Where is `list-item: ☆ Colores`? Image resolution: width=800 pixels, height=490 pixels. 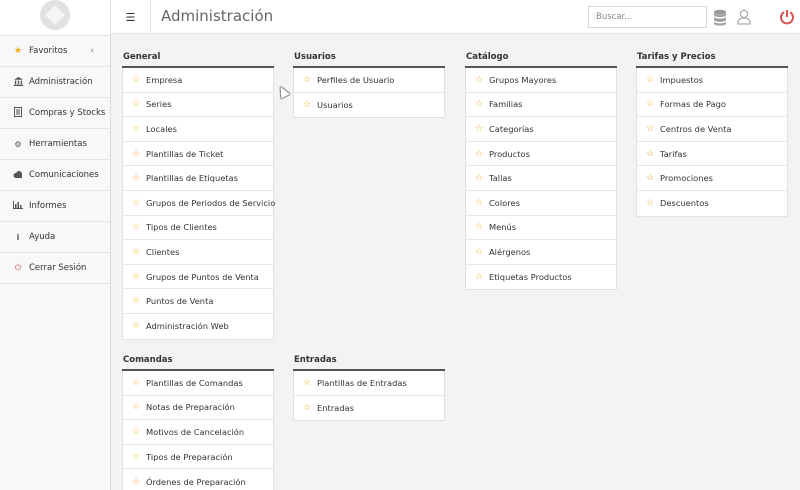 list-item: ☆ Colores is located at coordinates (541, 203).